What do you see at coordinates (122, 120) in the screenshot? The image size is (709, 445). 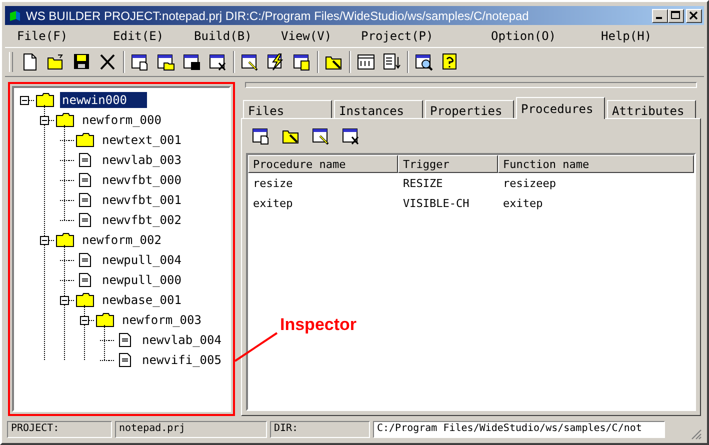 I see `tree-item: newform_000` at bounding box center [122, 120].